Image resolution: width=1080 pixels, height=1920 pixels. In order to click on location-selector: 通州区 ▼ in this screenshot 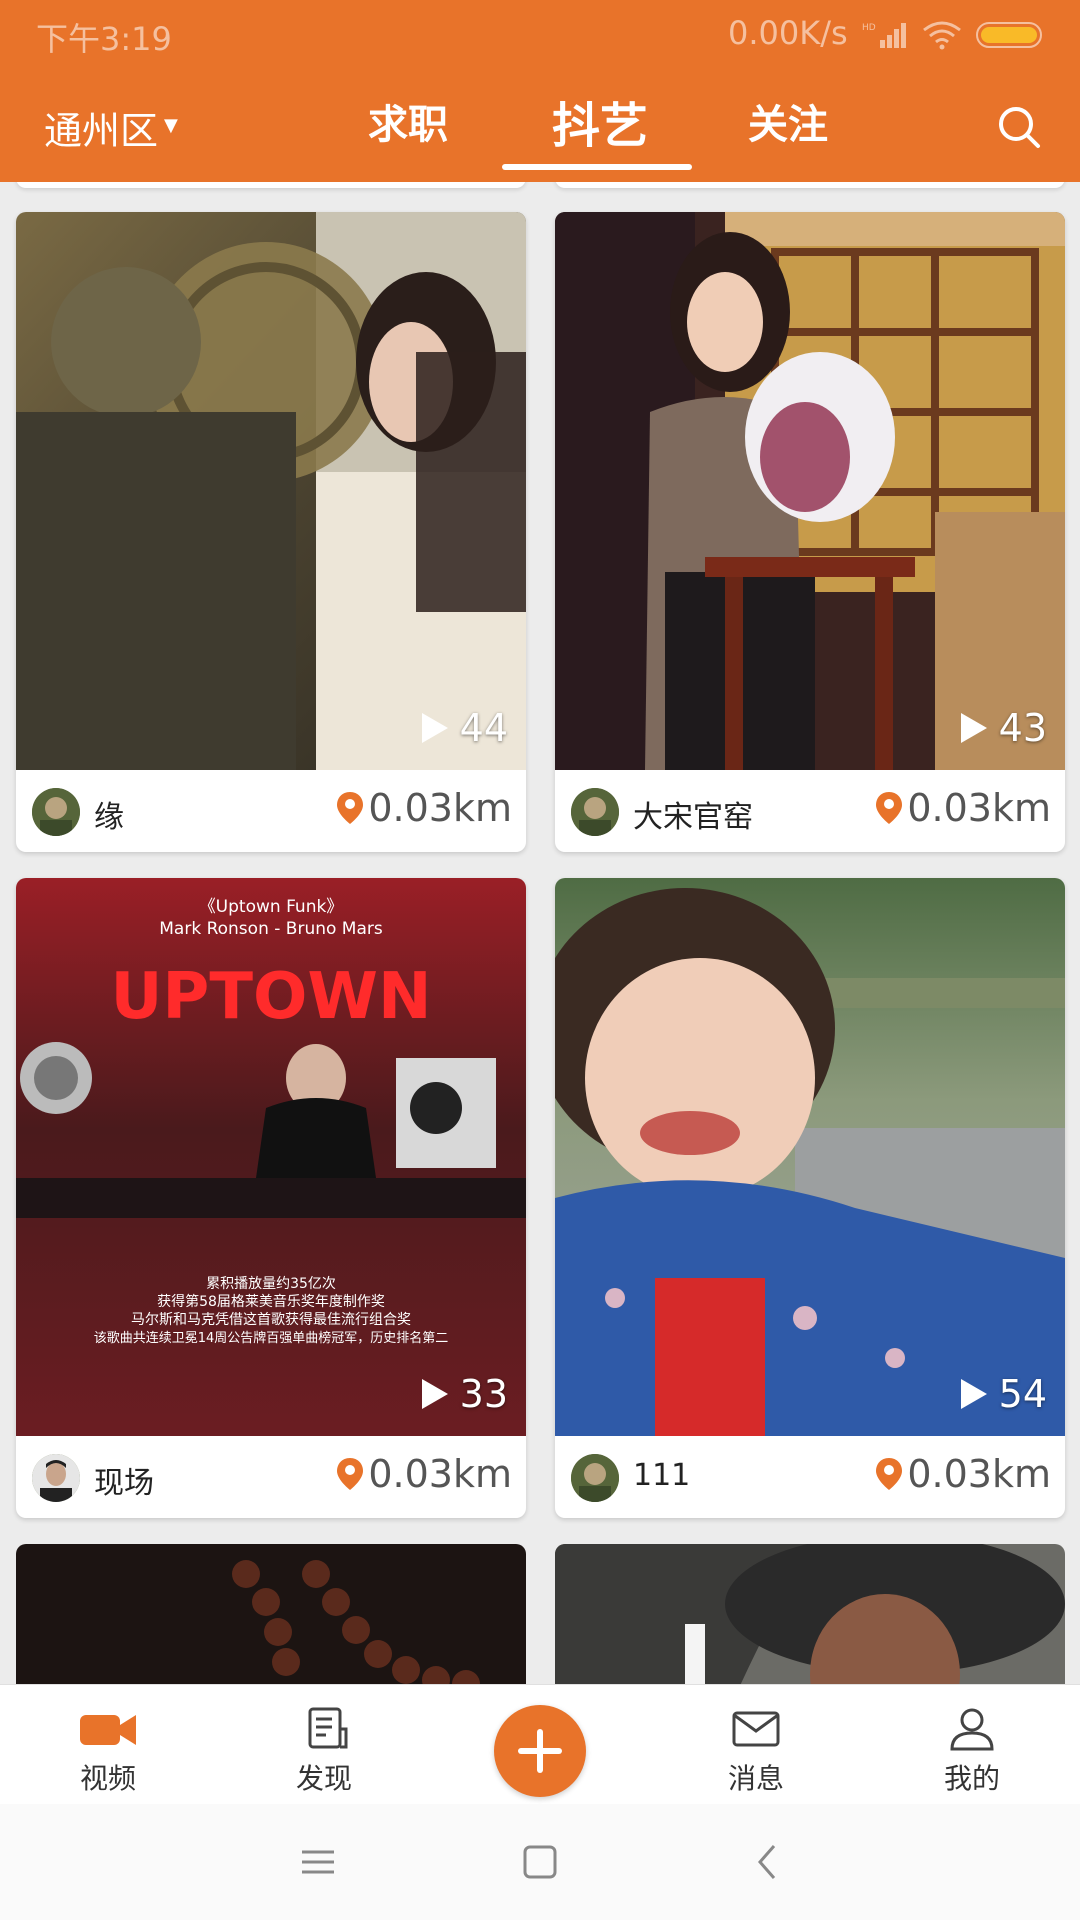, I will do `click(111, 127)`.